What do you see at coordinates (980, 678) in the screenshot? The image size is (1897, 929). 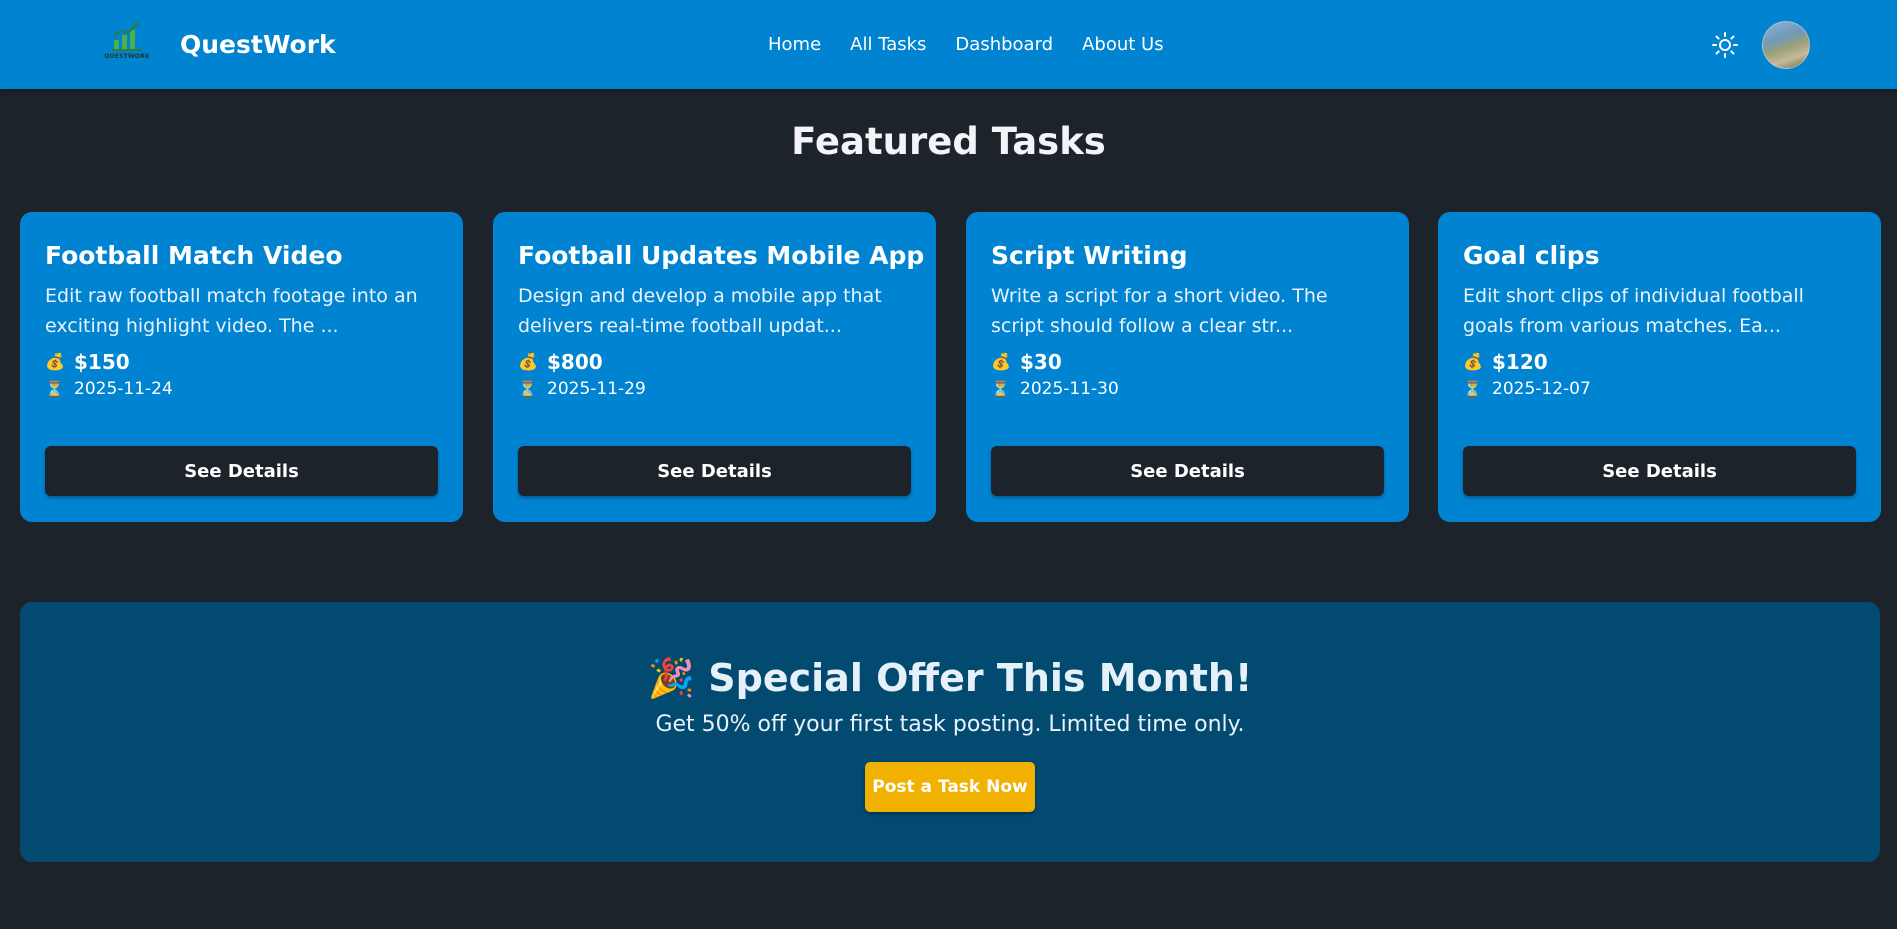 I see `offer-title-text: Special Offer This Month!` at bounding box center [980, 678].